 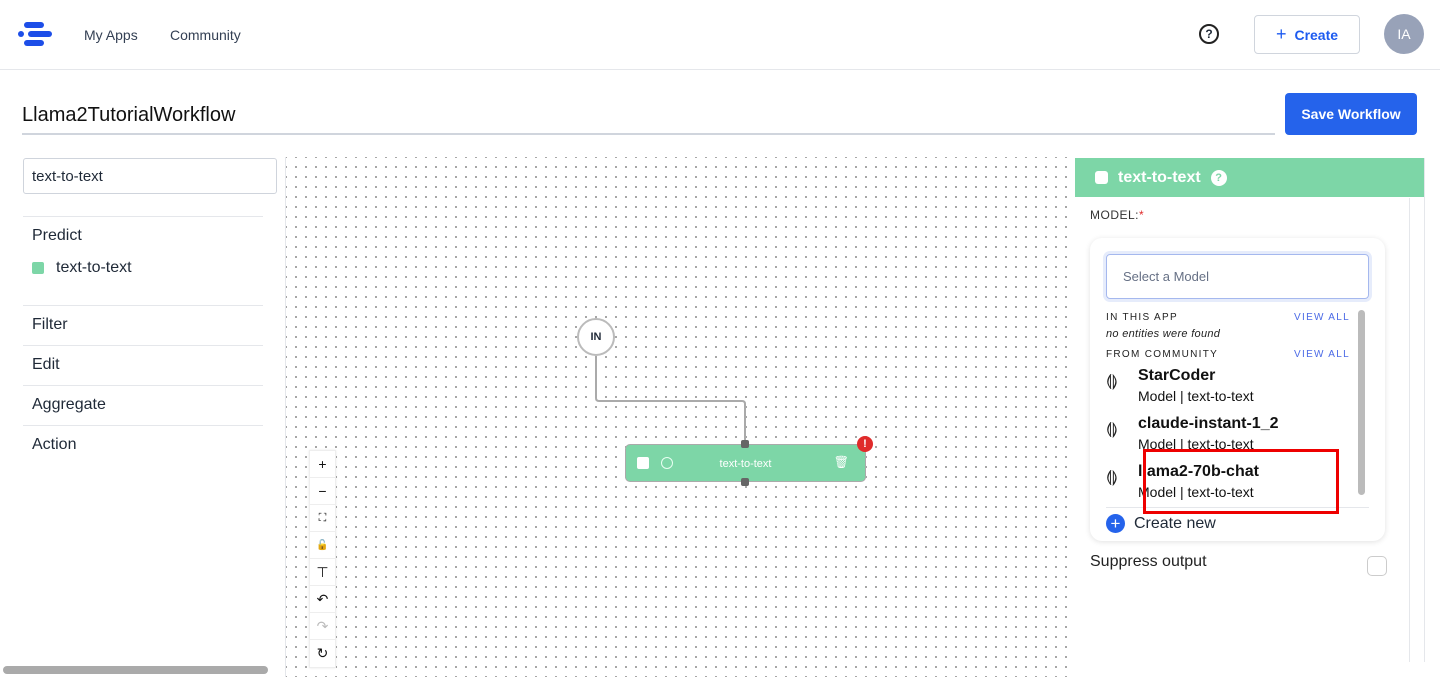 What do you see at coordinates (322, 572) in the screenshot?
I see `layout-button: ⊤` at bounding box center [322, 572].